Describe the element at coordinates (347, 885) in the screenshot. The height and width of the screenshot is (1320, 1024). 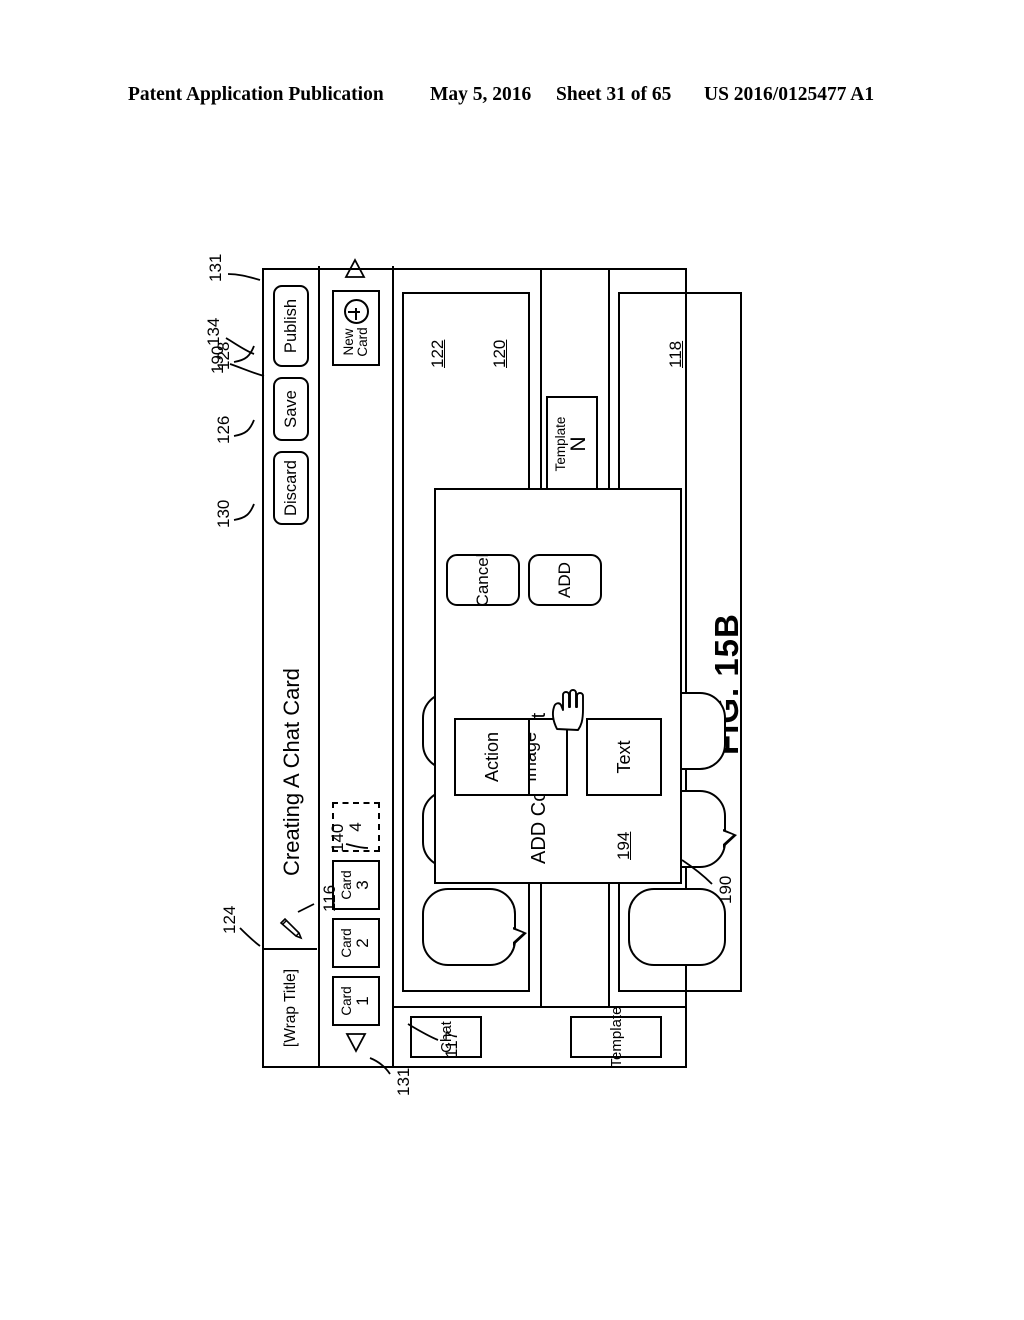
I see `card-tile-3-label: Card` at that location.